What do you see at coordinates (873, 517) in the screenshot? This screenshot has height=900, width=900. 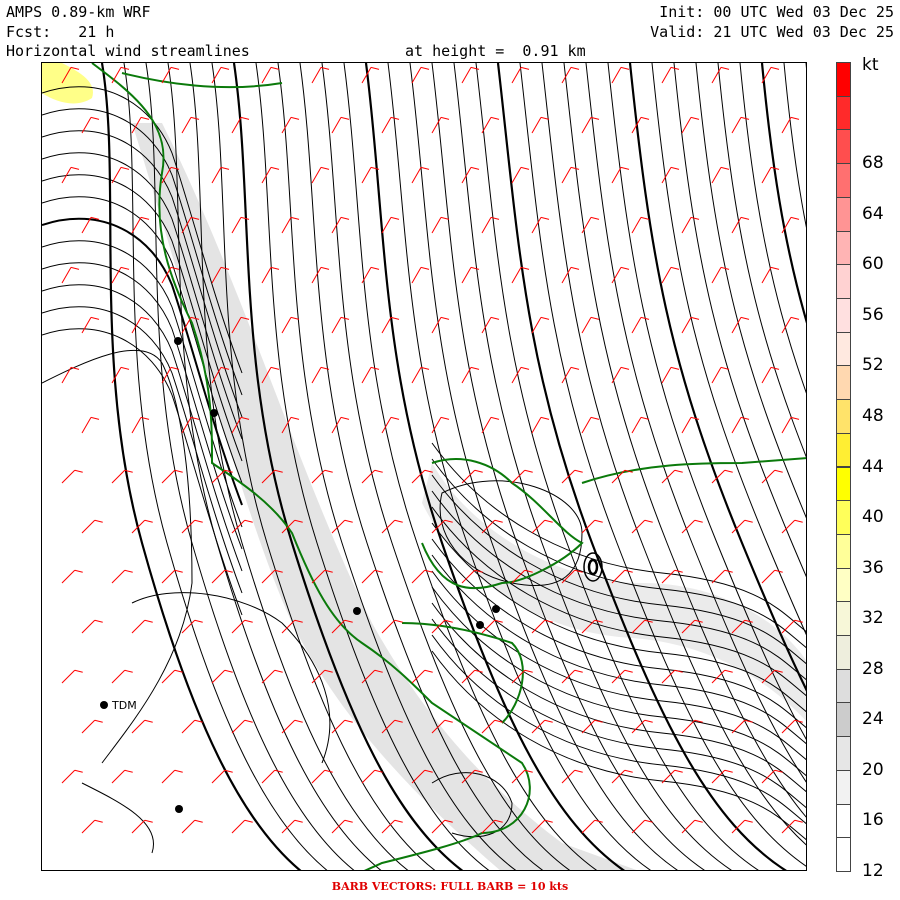 I see `colorbar-tick-label: 40` at bounding box center [873, 517].